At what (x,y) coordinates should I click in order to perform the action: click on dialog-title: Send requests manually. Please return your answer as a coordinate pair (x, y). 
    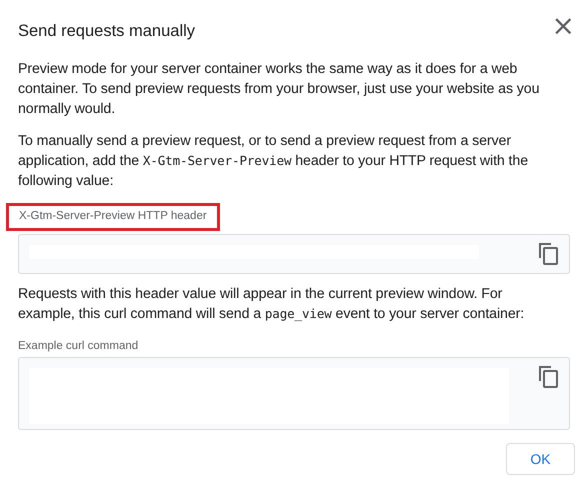
    Looking at the image, I should click on (107, 31).